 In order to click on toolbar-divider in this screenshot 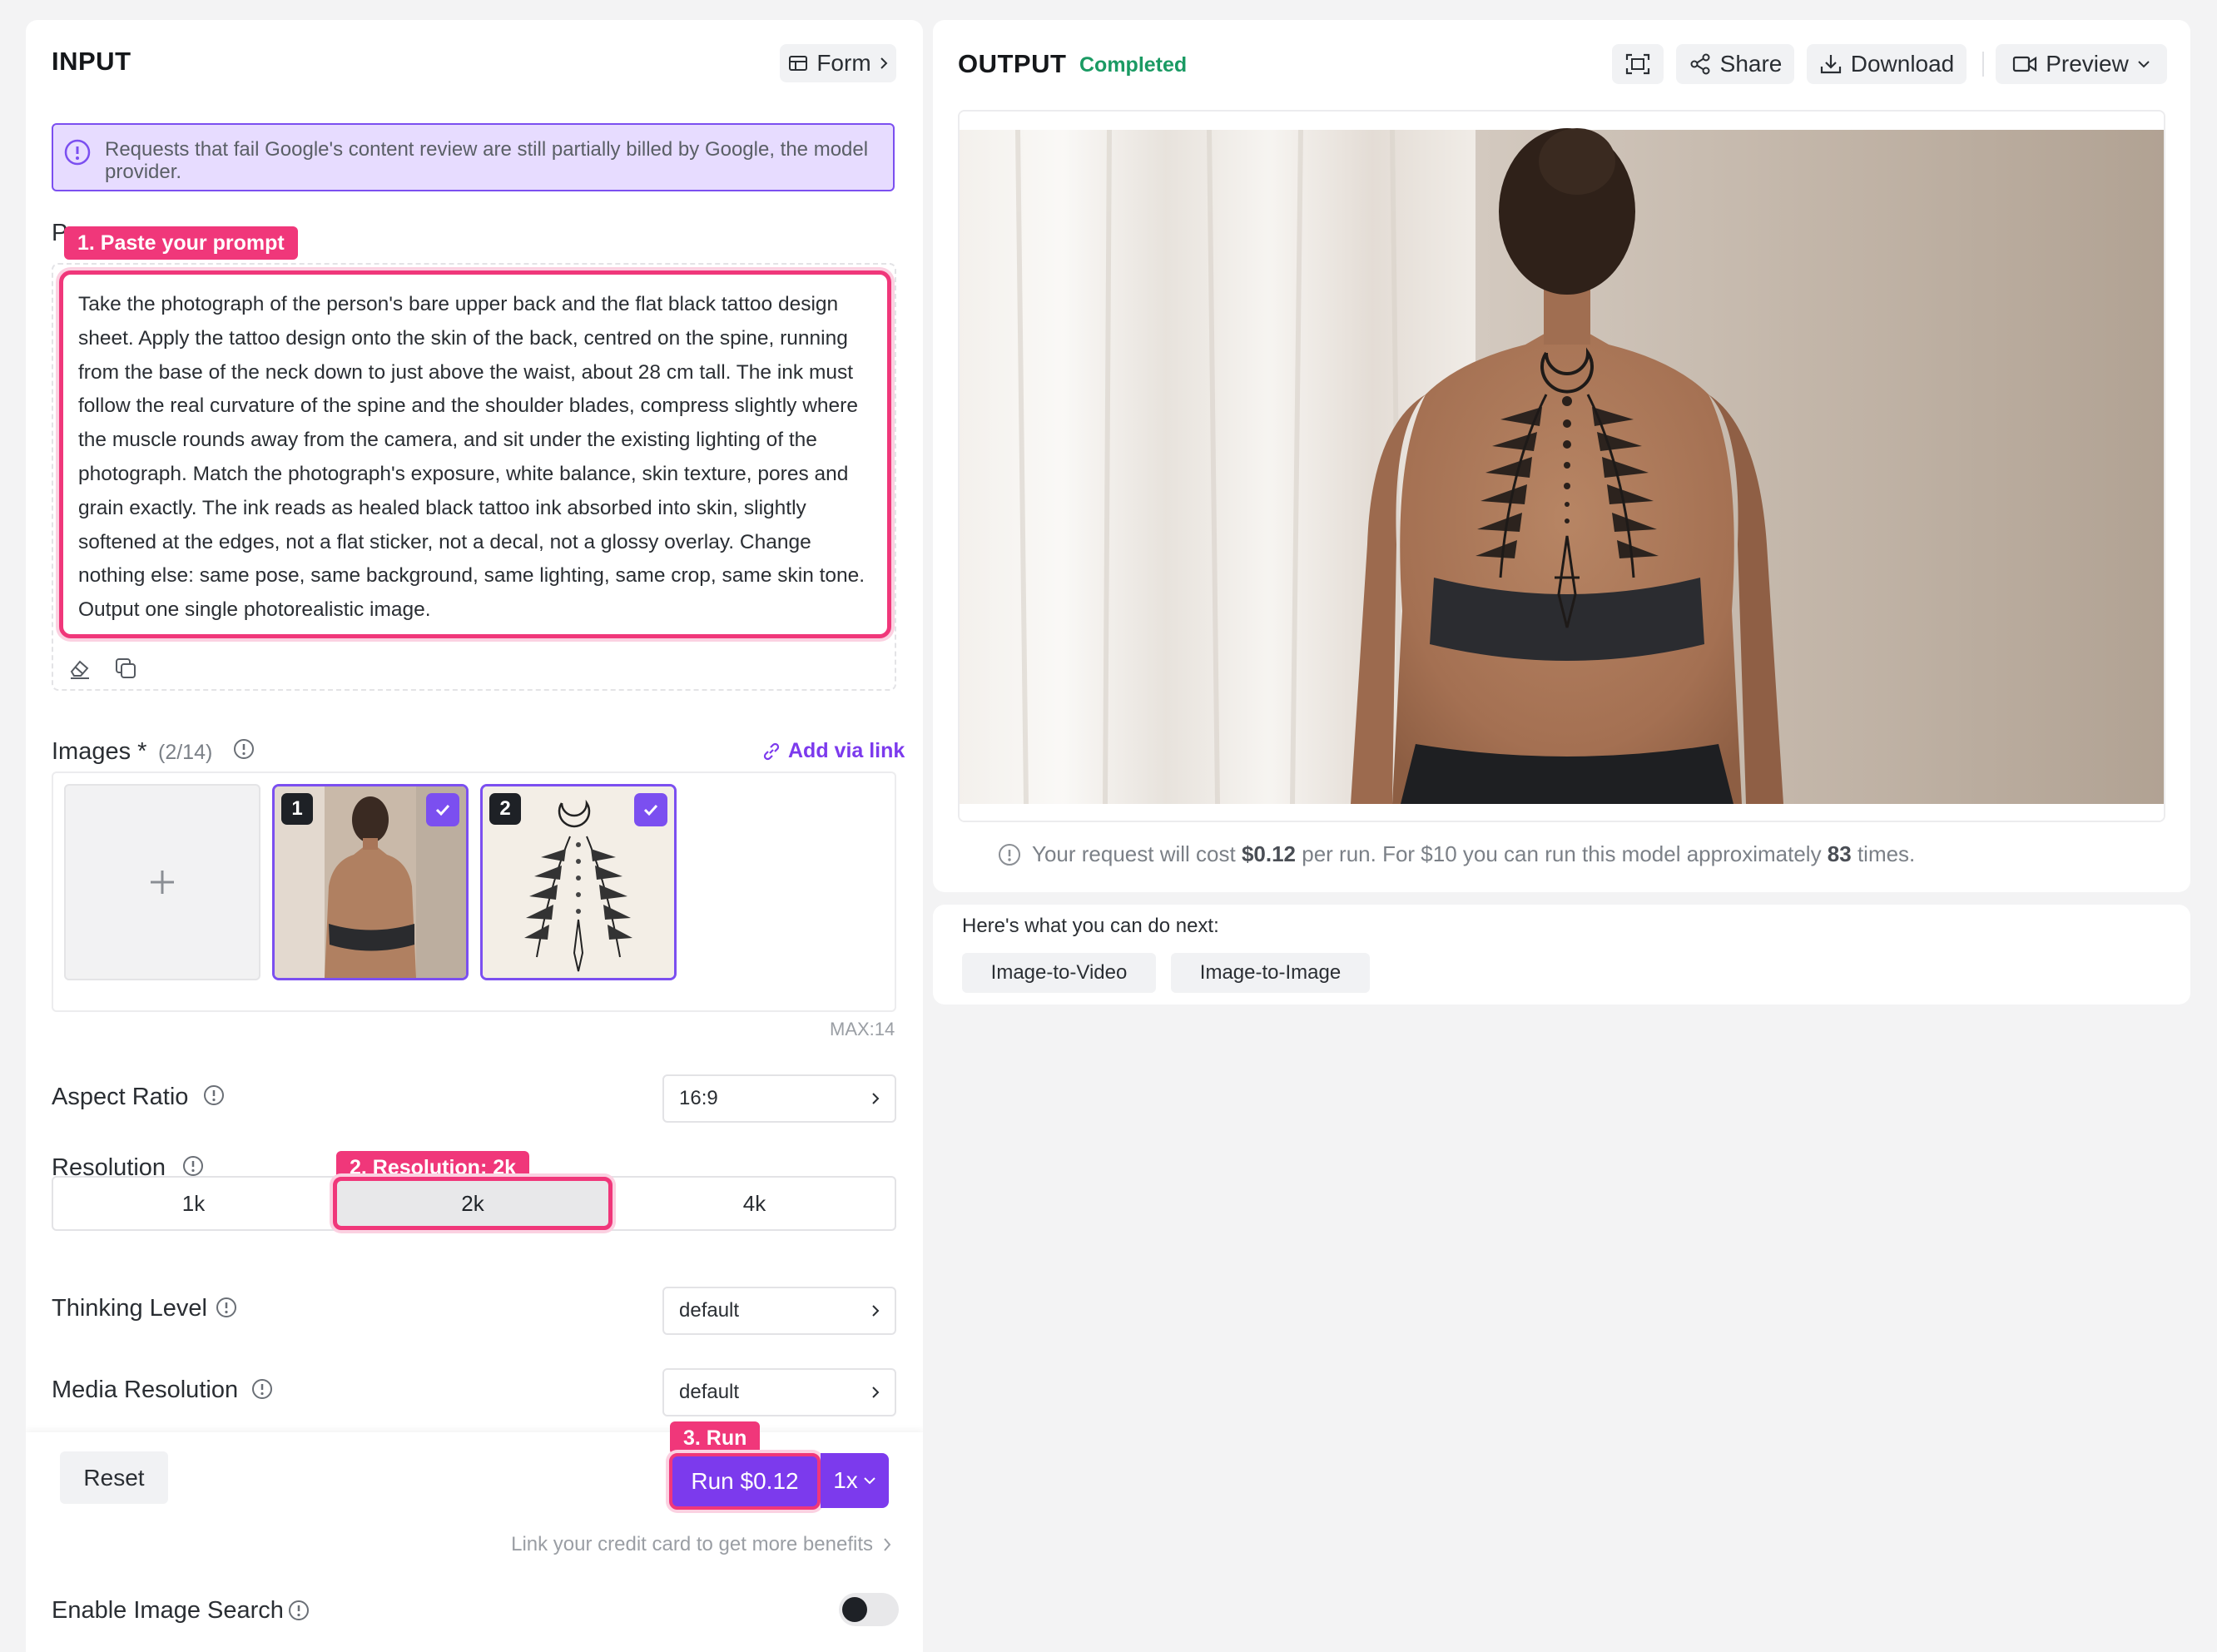, I will do `click(1983, 64)`.